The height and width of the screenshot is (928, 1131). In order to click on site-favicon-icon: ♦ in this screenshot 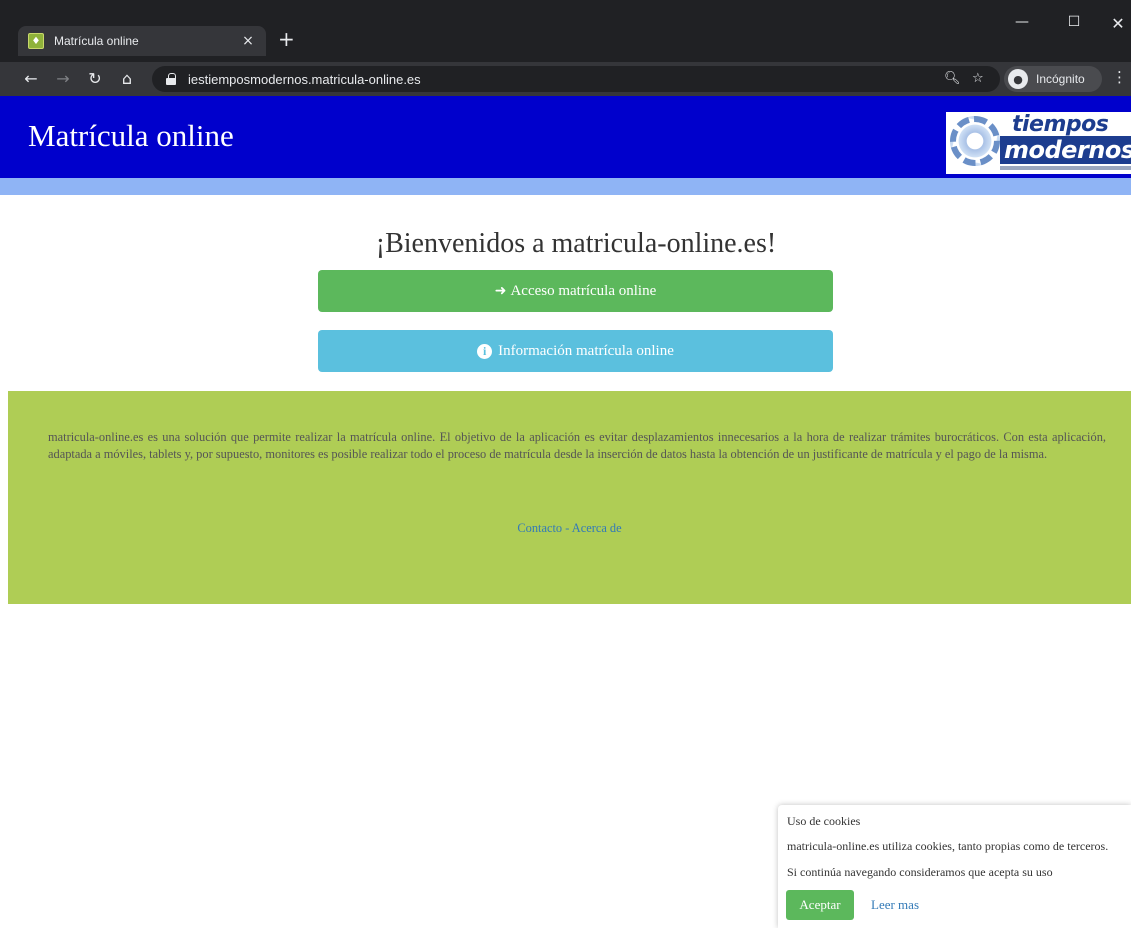, I will do `click(36, 41)`.